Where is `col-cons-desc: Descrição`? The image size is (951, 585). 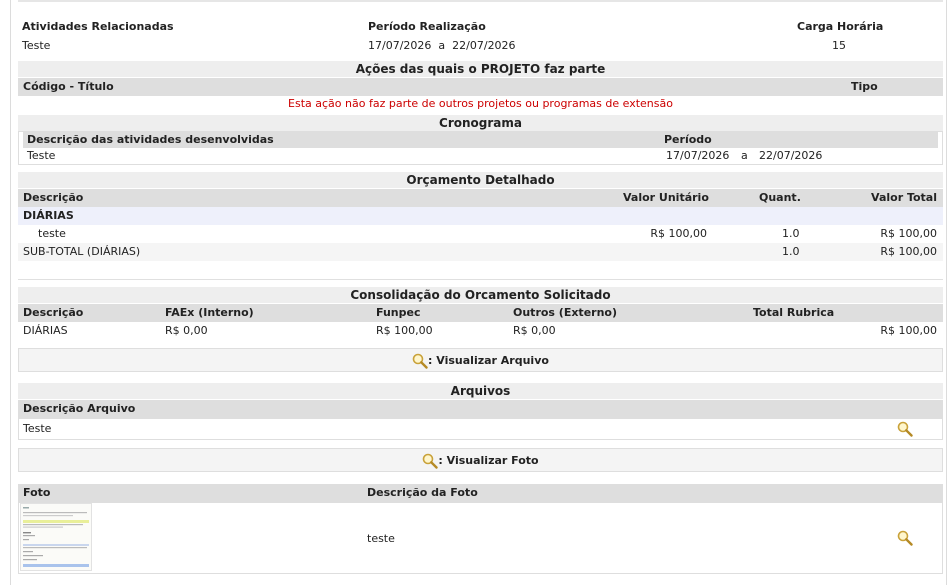 col-cons-desc: Descrição is located at coordinates (53, 312).